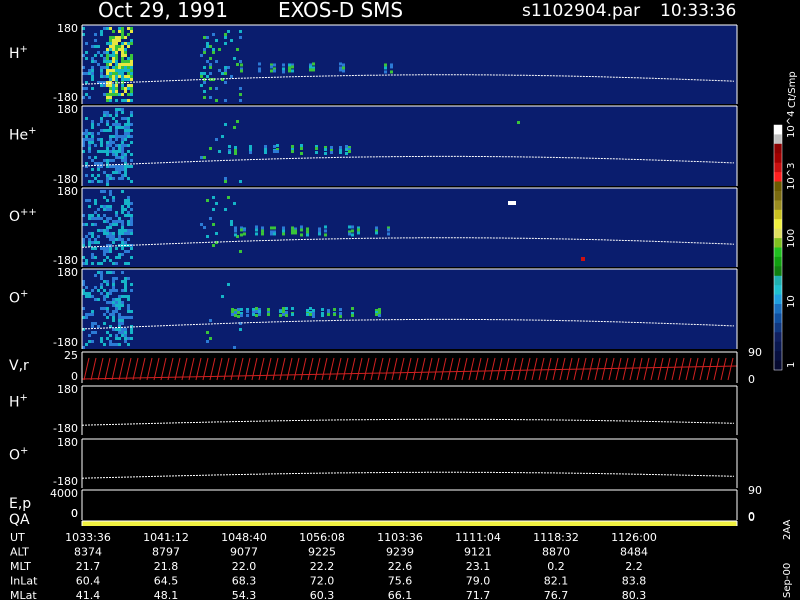 Image resolution: width=800 pixels, height=600 pixels. What do you see at coordinates (67, 442) in the screenshot?
I see `y-tick-top: 180` at bounding box center [67, 442].